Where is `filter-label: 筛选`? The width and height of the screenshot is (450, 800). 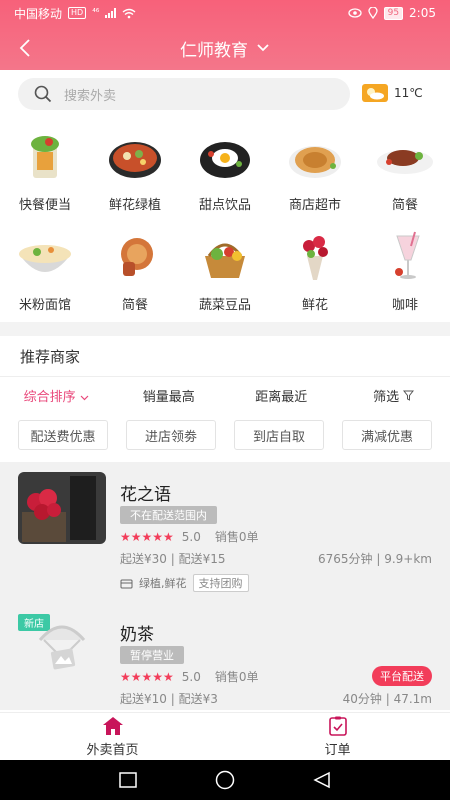
filter-label: 筛选 is located at coordinates (386, 397).